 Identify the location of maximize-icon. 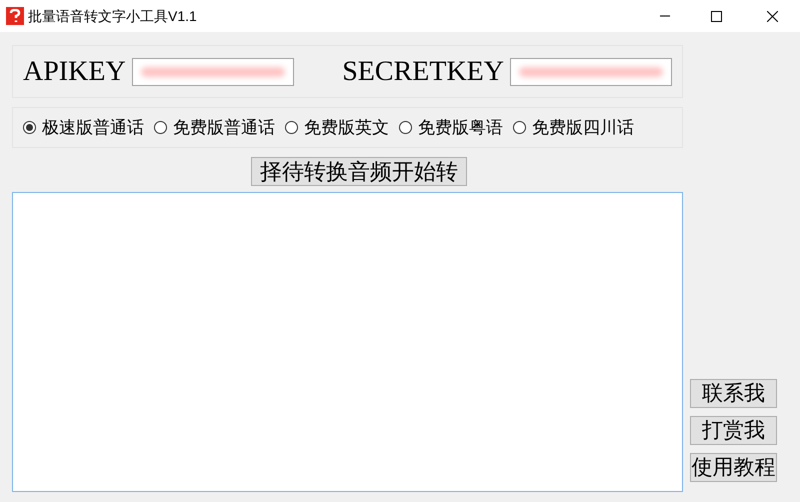
(716, 16).